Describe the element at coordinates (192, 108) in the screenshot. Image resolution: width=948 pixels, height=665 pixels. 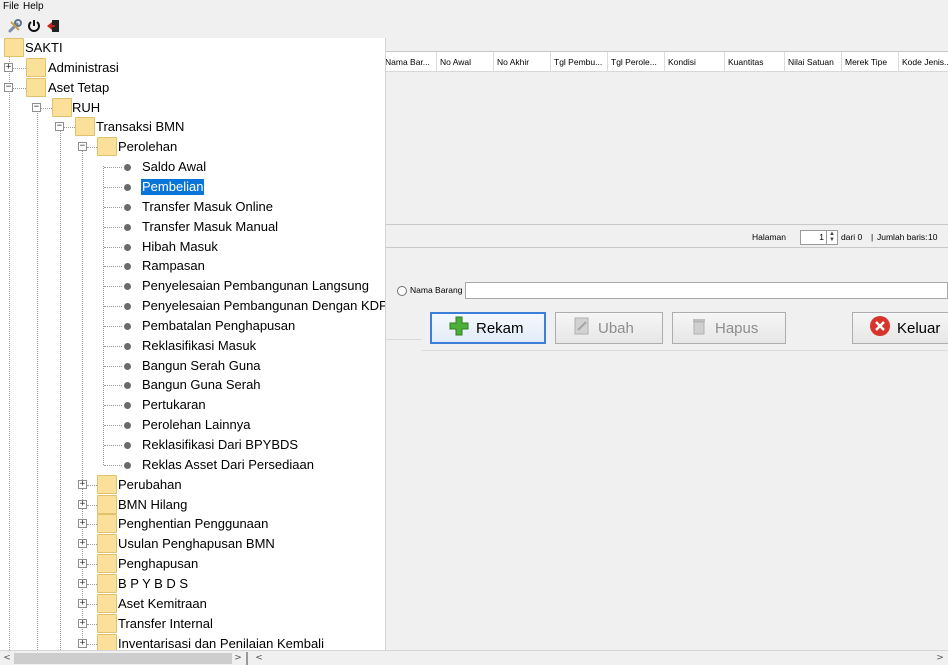
I see `tree-folder-node: − RUH` at that location.